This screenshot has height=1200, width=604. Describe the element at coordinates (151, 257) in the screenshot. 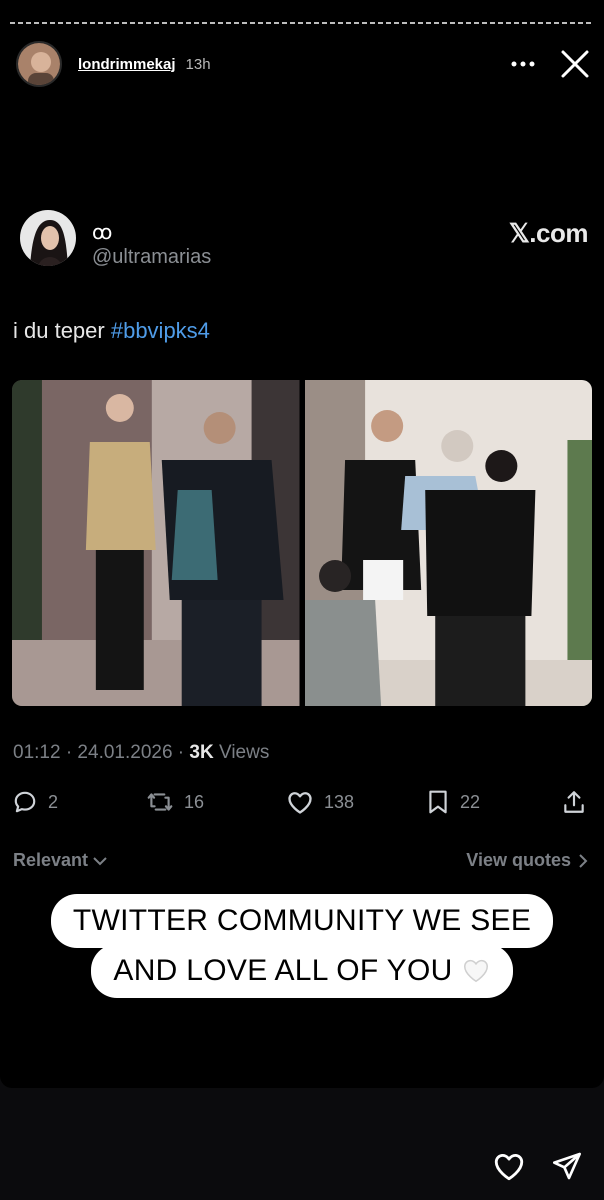

I see `tweet-handle: @ultramarias` at that location.